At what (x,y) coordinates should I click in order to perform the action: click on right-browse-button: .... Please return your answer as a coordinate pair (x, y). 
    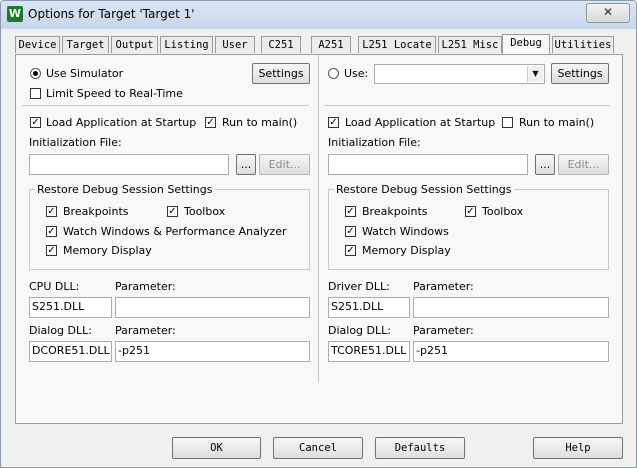
    Looking at the image, I should click on (545, 164).